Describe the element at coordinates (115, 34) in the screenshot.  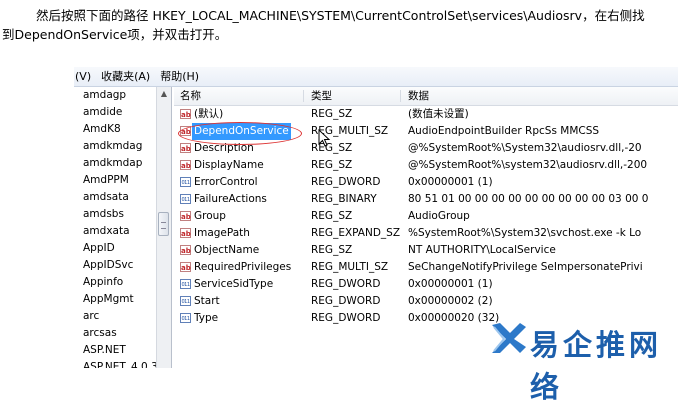
I see `instruction-line-2: 到DependOnService项，并双击打开。` at that location.